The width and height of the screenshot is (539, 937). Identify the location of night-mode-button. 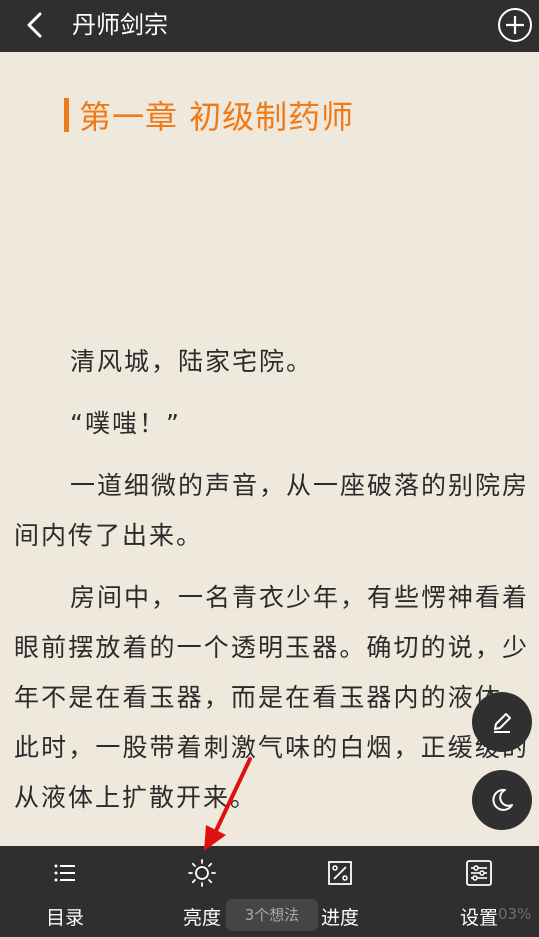
(502, 800).